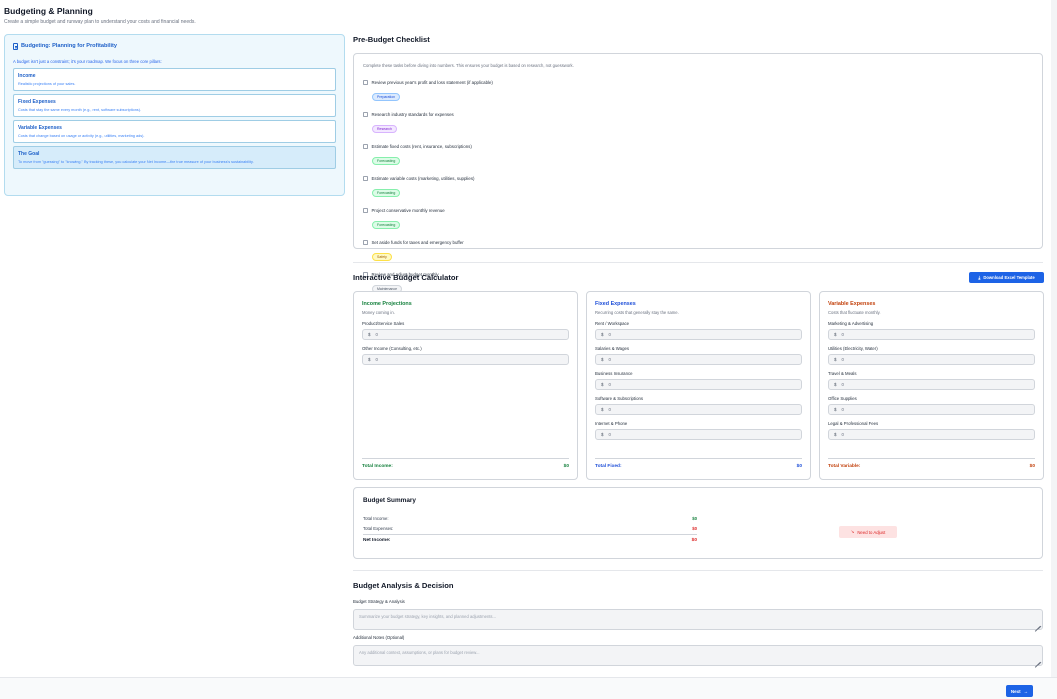 This screenshot has height=699, width=1057. I want to click on arrow-right-icon: →, so click(1026, 691).